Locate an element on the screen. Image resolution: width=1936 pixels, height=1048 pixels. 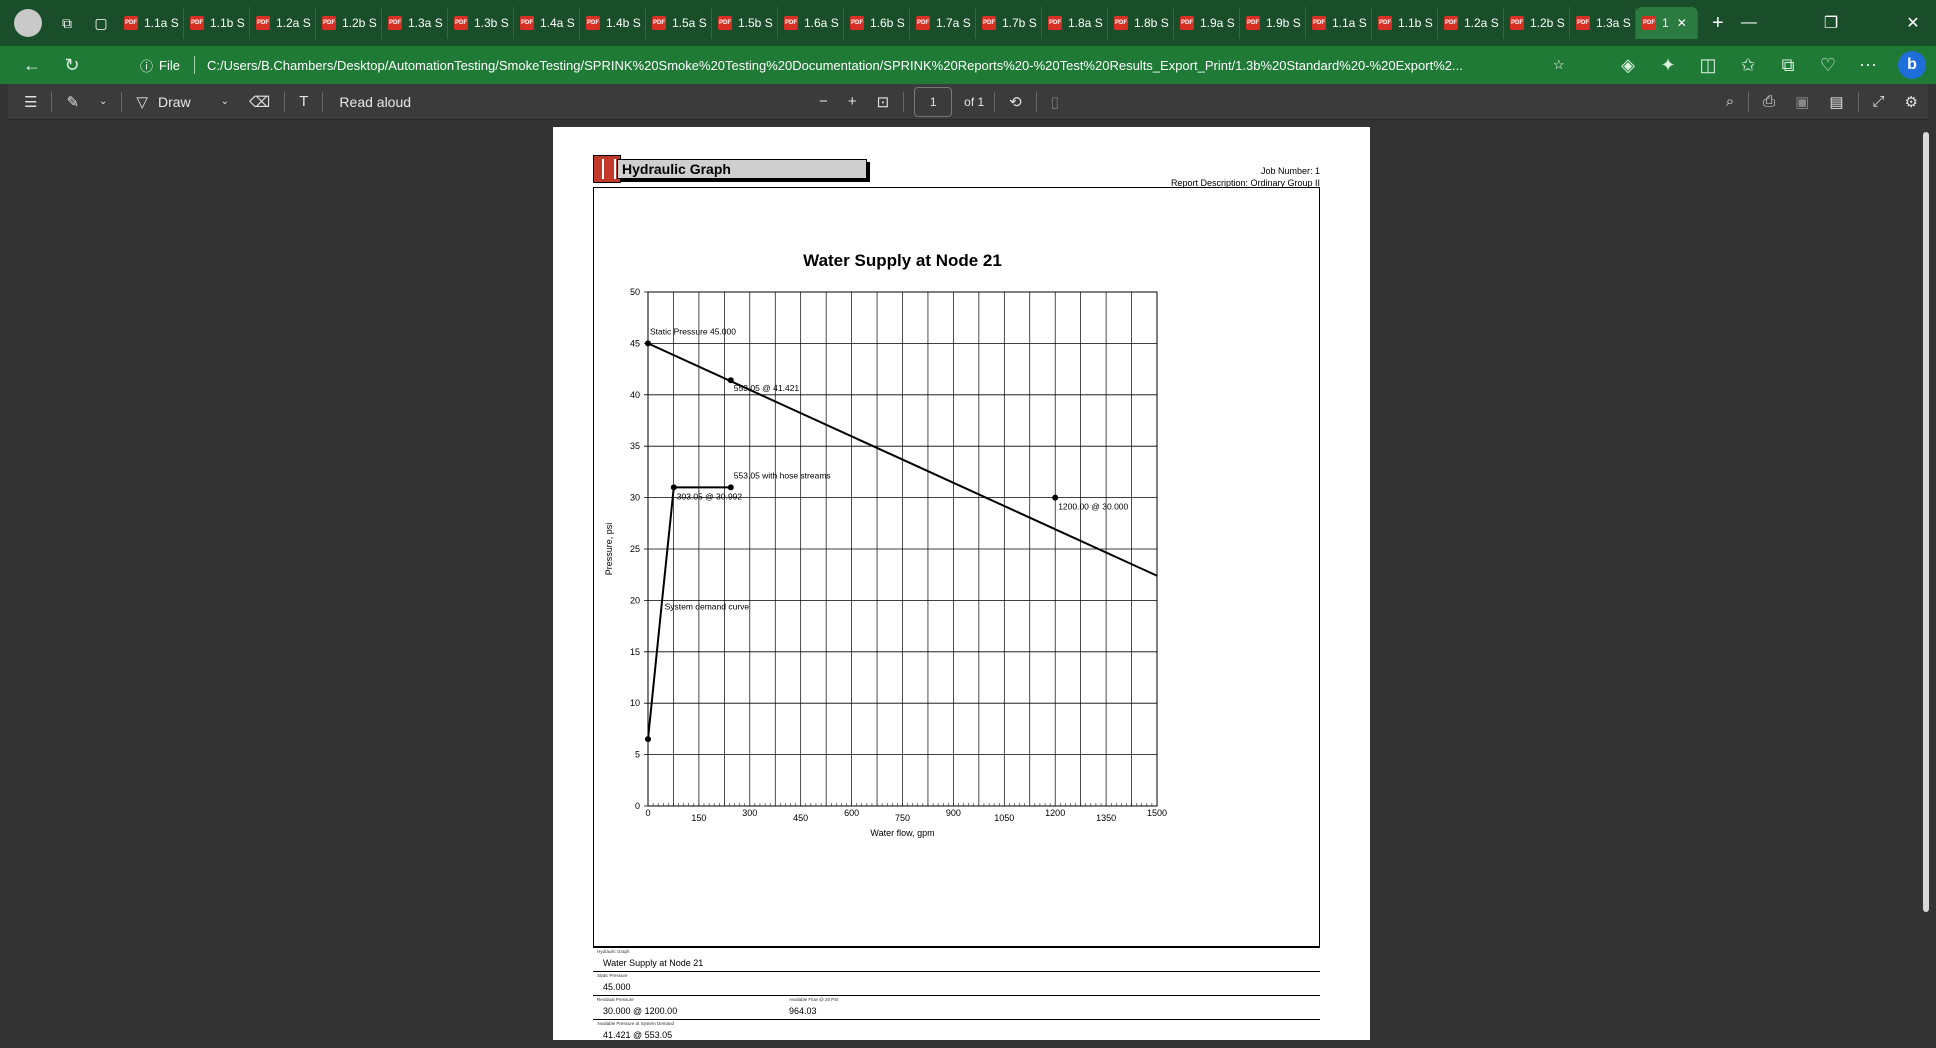
zoom-in-icon: + is located at coordinates (852, 101).